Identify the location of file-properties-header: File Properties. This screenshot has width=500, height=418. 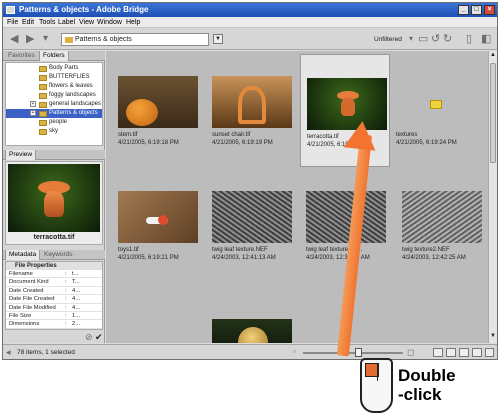
(54, 266).